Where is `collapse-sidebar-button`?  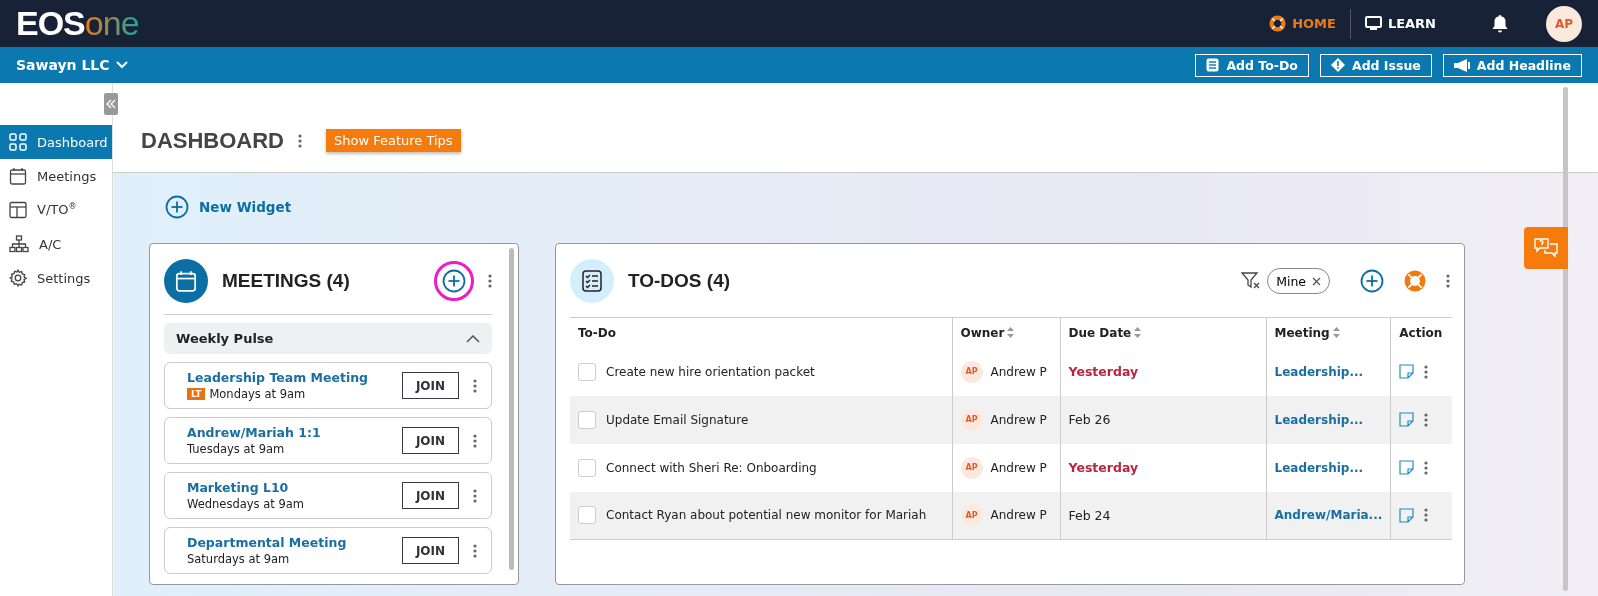
collapse-sidebar-button is located at coordinates (111, 104).